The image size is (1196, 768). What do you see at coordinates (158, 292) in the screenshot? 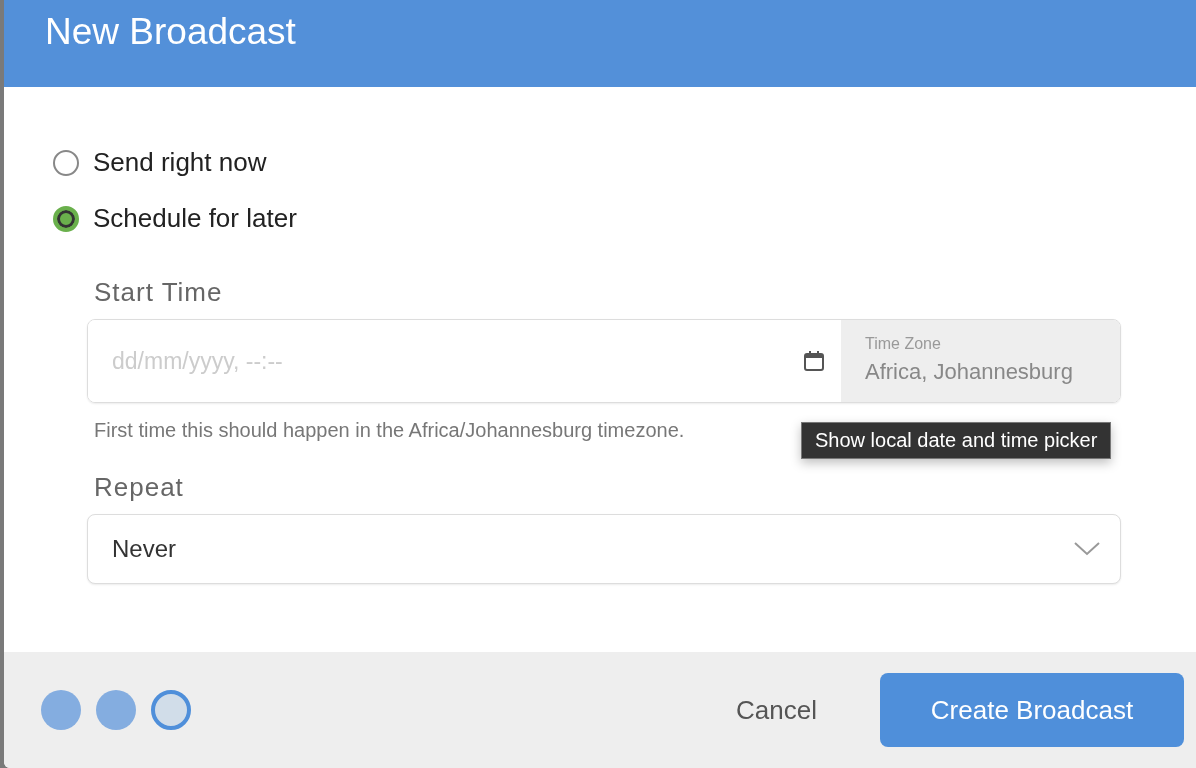
I see `field-label: Start Time` at bounding box center [158, 292].